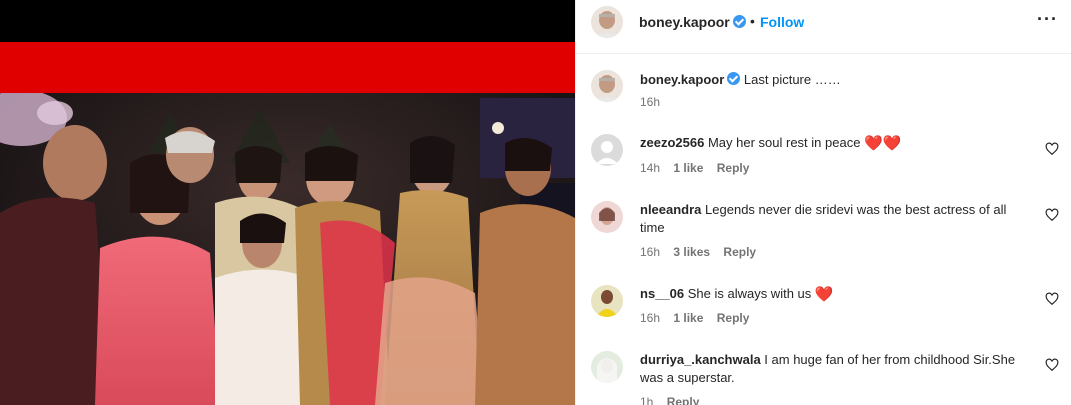  Describe the element at coordinates (646, 400) in the screenshot. I see `comment-time: 1h` at that location.